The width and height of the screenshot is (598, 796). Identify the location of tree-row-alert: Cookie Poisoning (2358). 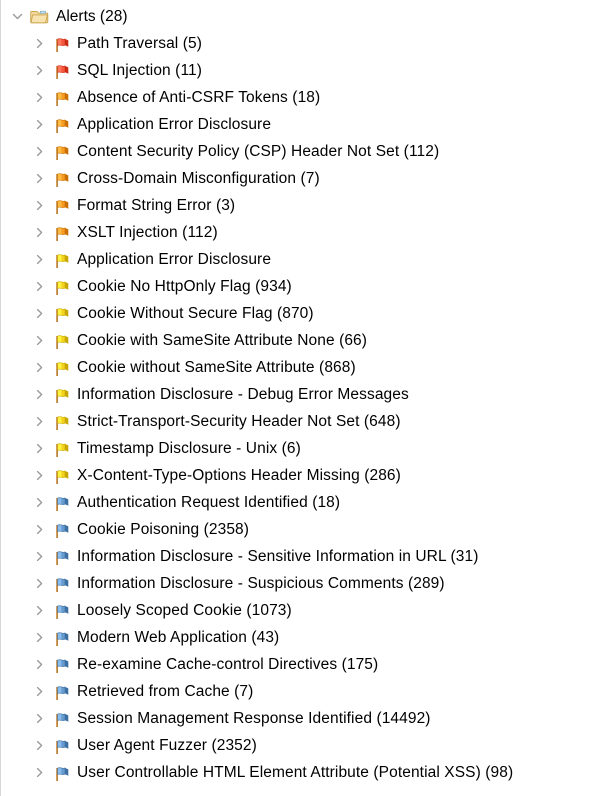
(299, 529).